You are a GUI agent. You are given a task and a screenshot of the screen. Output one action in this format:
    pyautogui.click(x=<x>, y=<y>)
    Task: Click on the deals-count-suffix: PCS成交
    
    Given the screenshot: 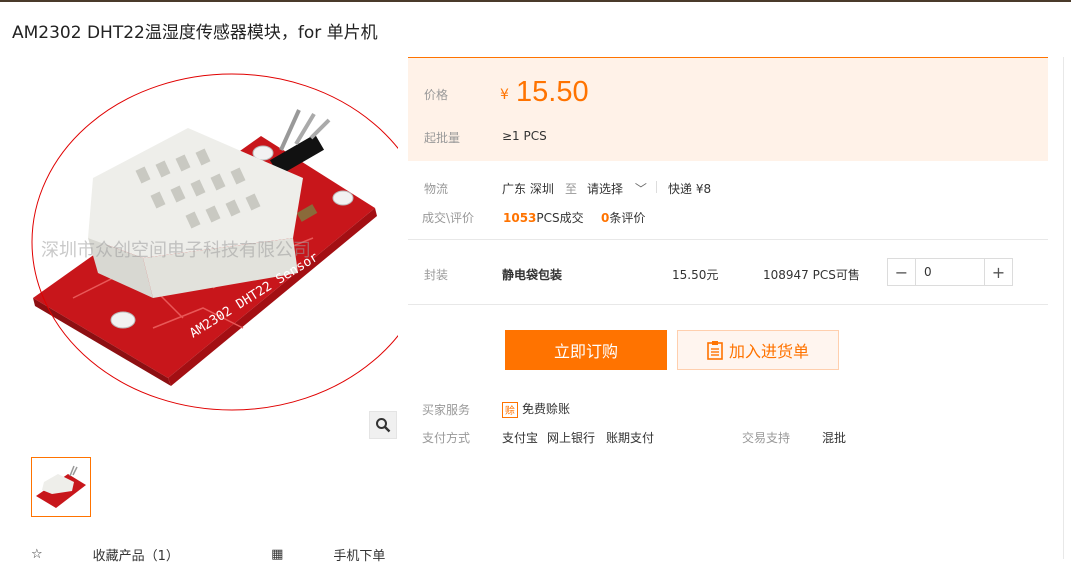 What is the action you would take?
    pyautogui.click(x=560, y=218)
    